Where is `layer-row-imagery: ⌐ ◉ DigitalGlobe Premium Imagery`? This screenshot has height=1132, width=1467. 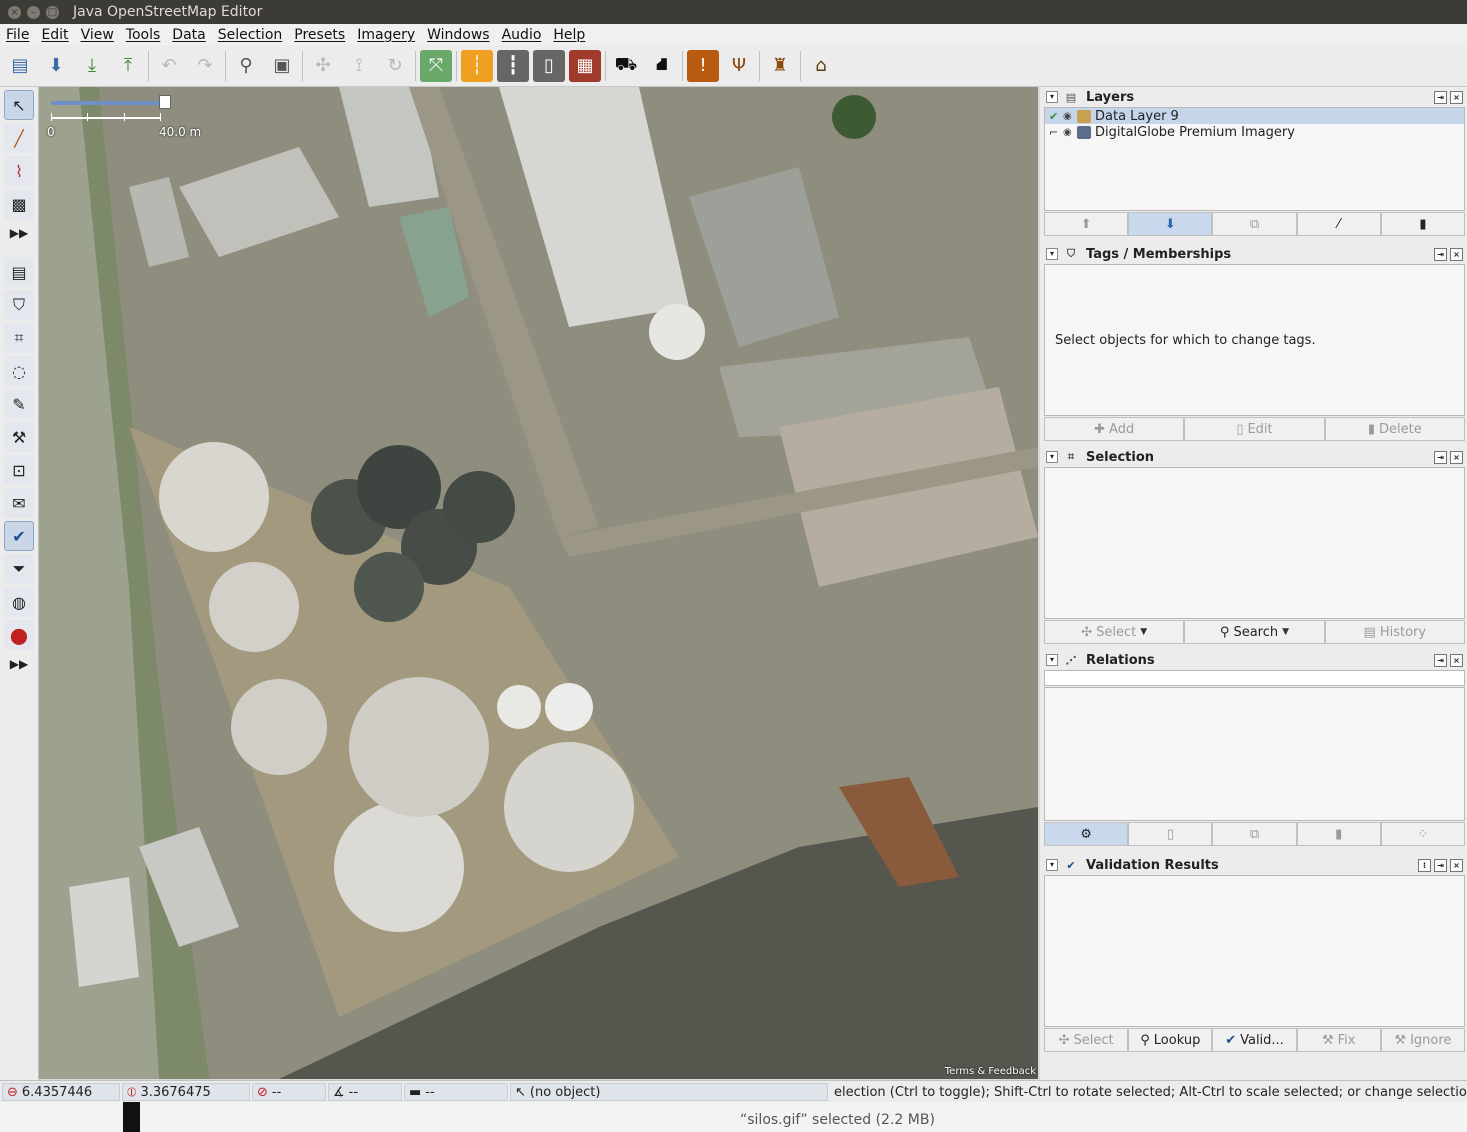 layer-row-imagery: ⌐ ◉ DigitalGlobe Premium Imagery is located at coordinates (1254, 132).